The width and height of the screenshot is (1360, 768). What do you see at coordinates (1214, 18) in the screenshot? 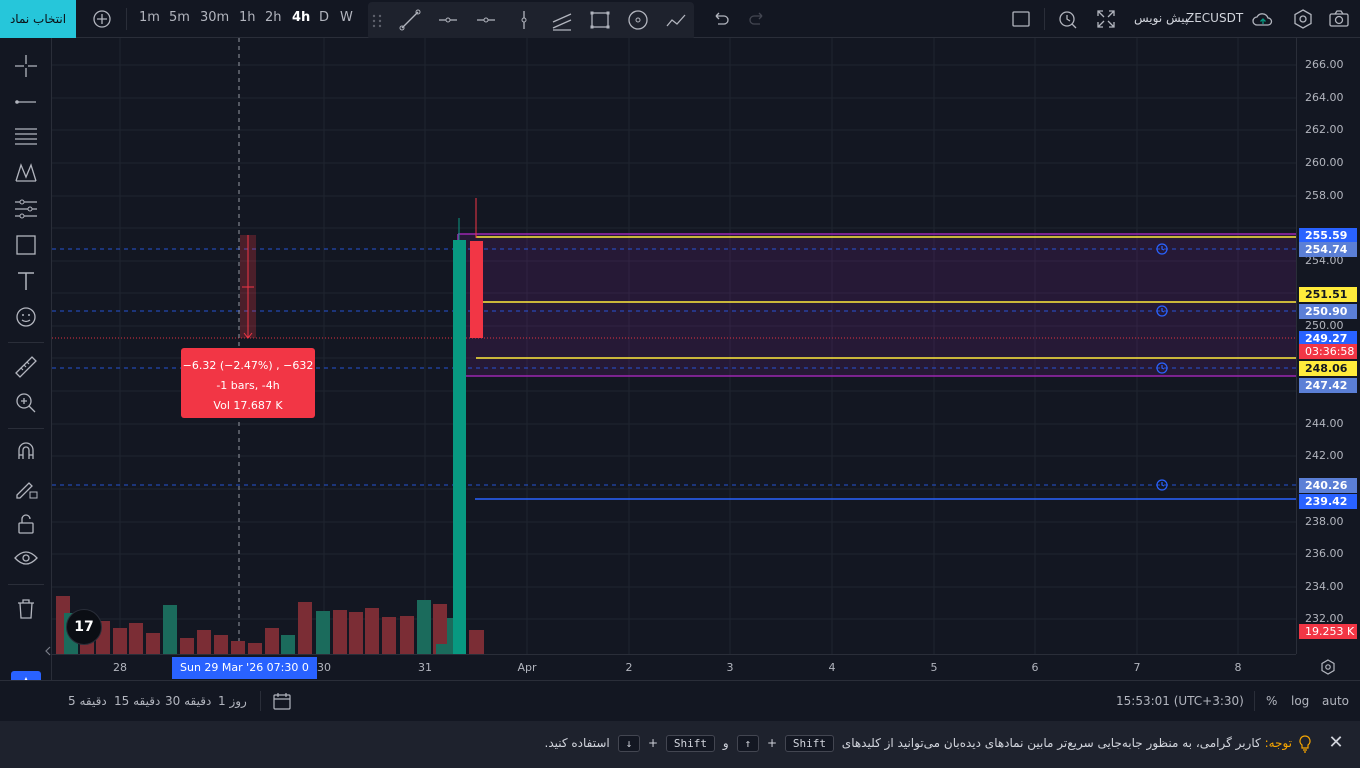
I see `symbol-name: ZECUSDT` at bounding box center [1214, 18].